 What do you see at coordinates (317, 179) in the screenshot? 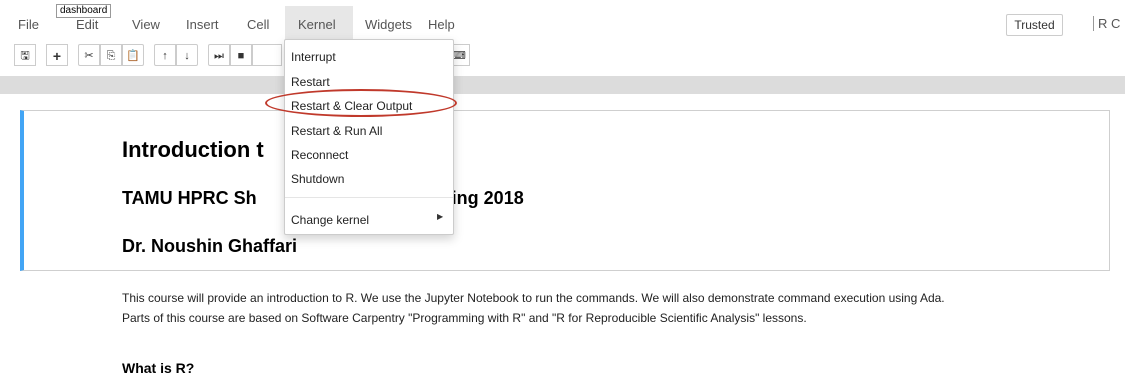
I see `menu-item-shutdown: Shutdown` at bounding box center [317, 179].